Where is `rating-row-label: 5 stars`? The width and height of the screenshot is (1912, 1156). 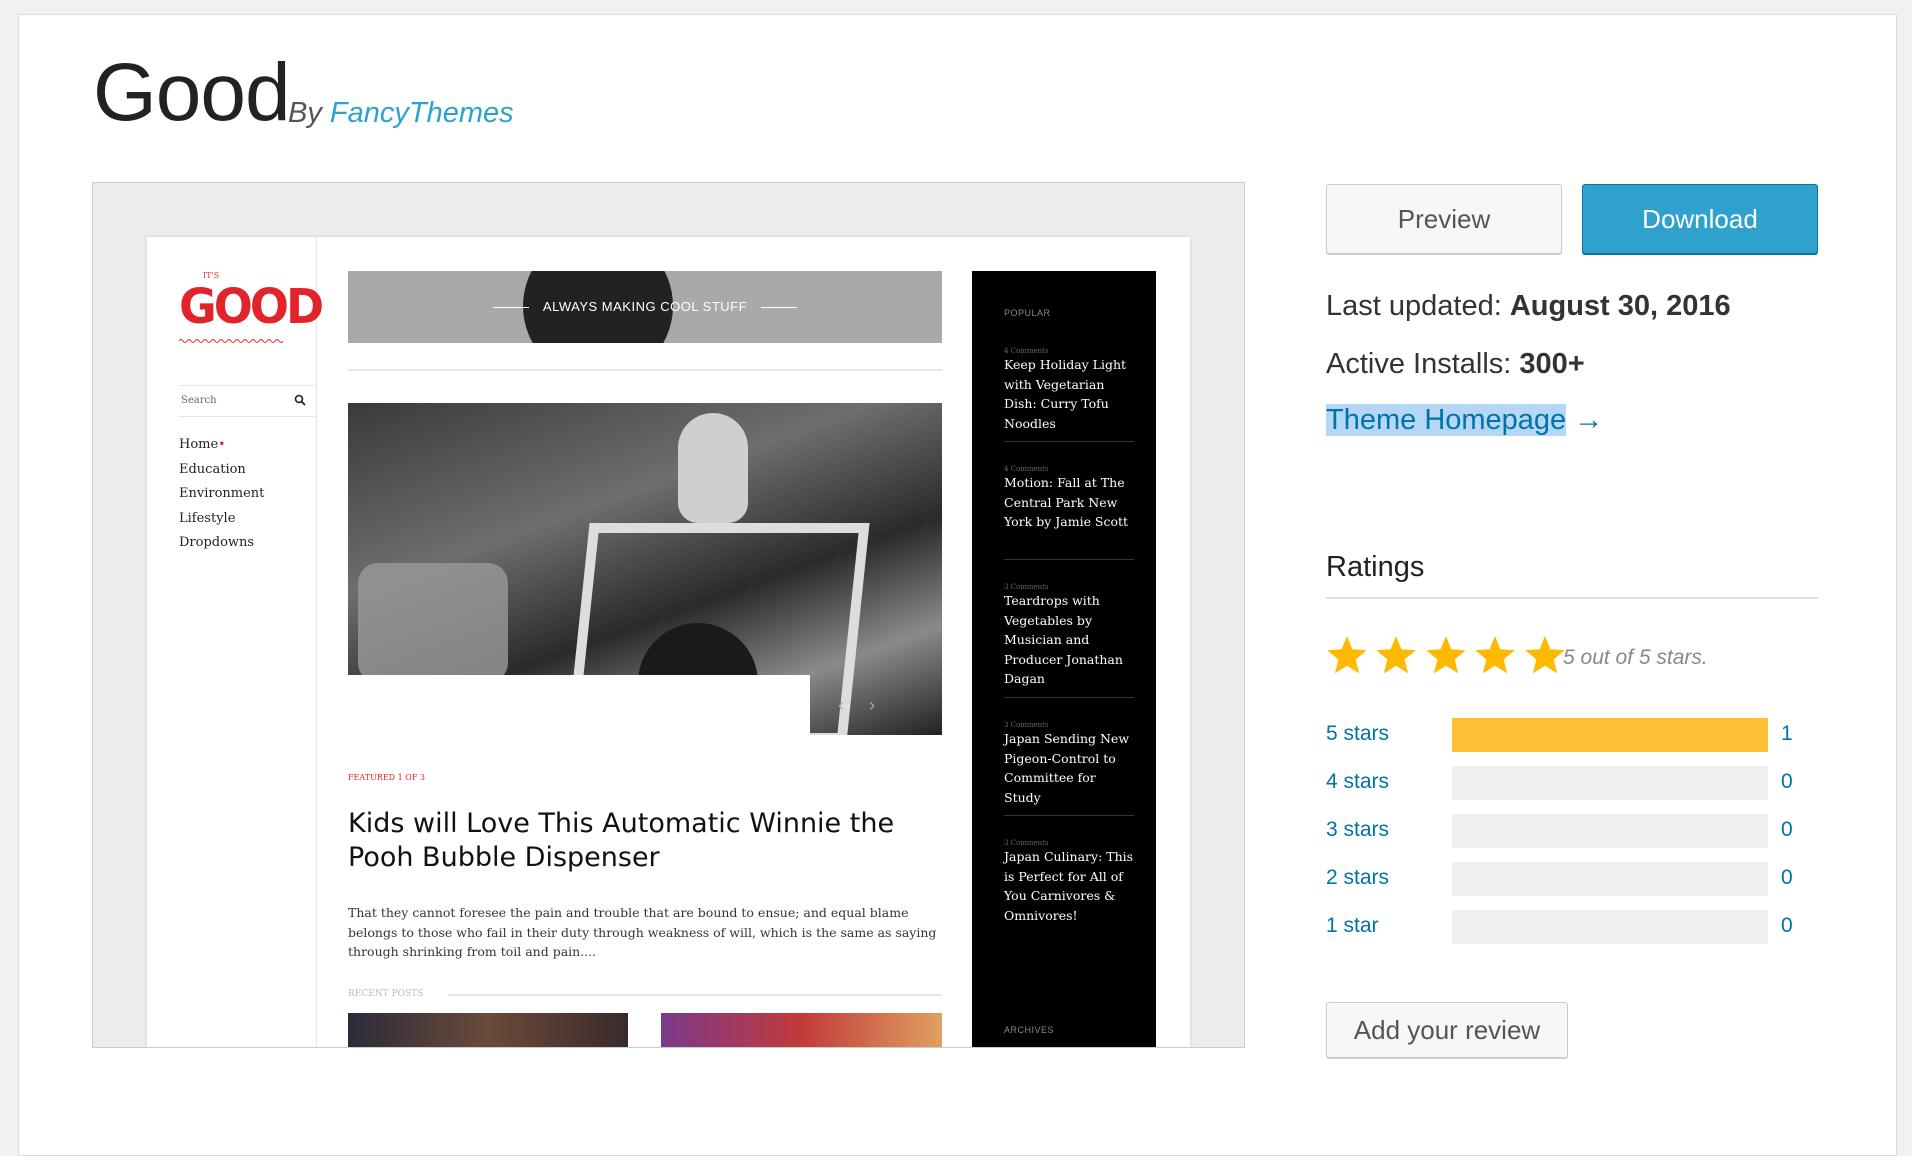 rating-row-label: 5 stars is located at coordinates (1357, 734).